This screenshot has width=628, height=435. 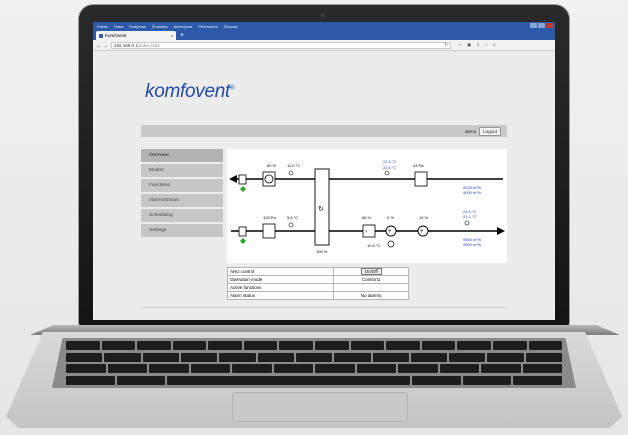 I want to click on logo-text: komfovent, so click(x=187, y=91).